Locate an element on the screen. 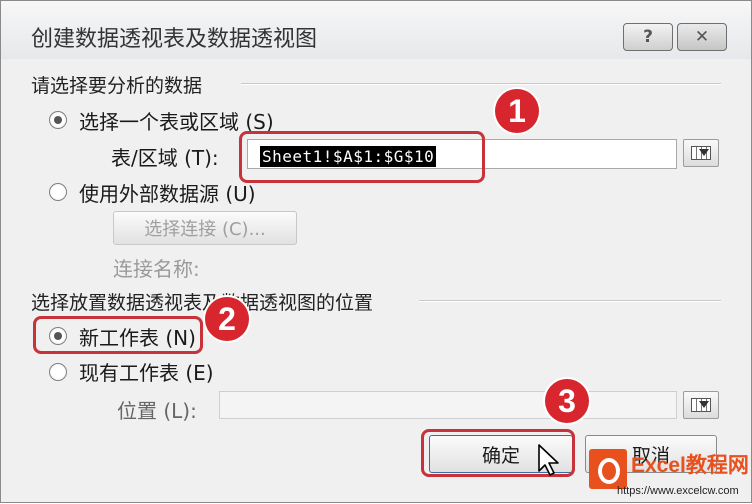 The width and height of the screenshot is (752, 504). step-badge-2: 2 is located at coordinates (227, 319).